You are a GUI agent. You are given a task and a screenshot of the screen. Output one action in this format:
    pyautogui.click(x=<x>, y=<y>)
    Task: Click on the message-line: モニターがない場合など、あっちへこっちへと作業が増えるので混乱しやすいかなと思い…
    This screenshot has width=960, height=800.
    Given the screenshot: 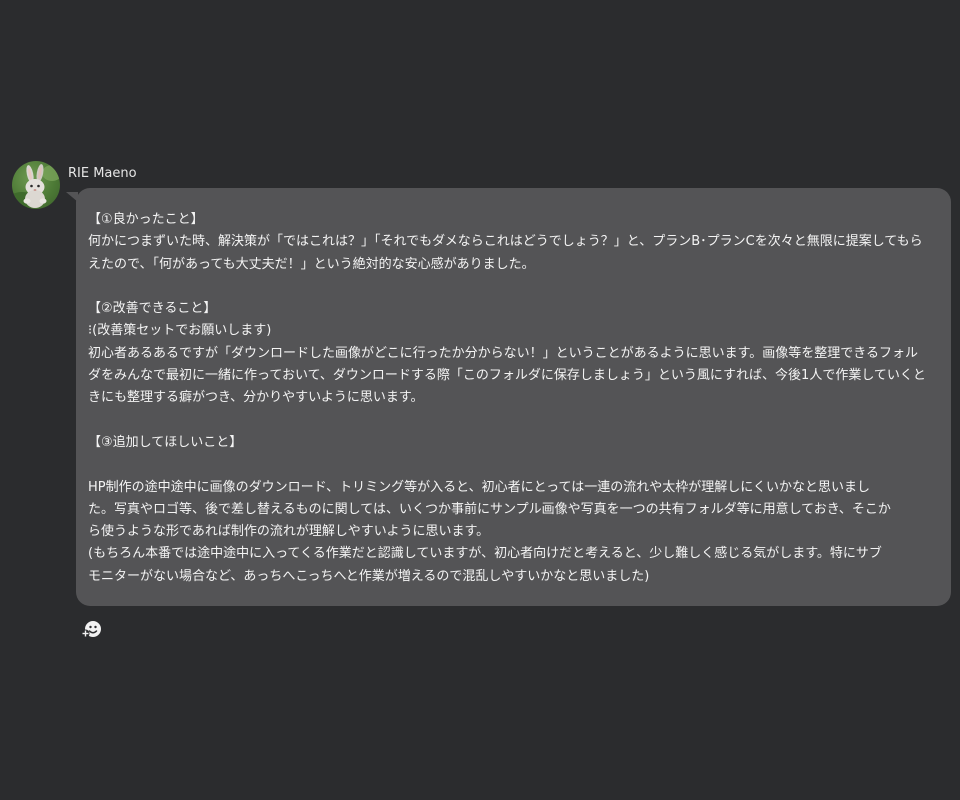 What is the action you would take?
    pyautogui.click(x=369, y=576)
    